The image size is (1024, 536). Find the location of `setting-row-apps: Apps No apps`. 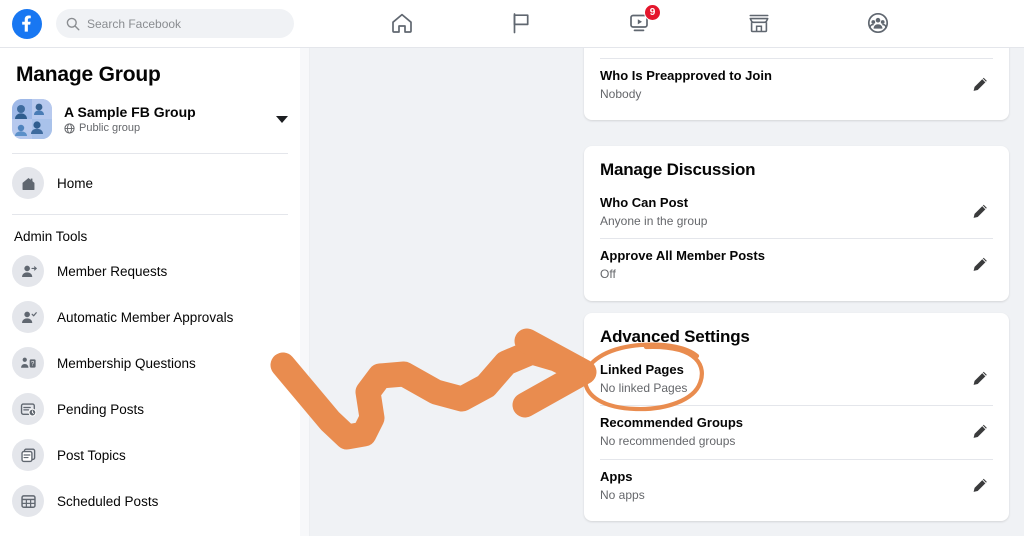

setting-row-apps: Apps No apps is located at coordinates (796, 490).